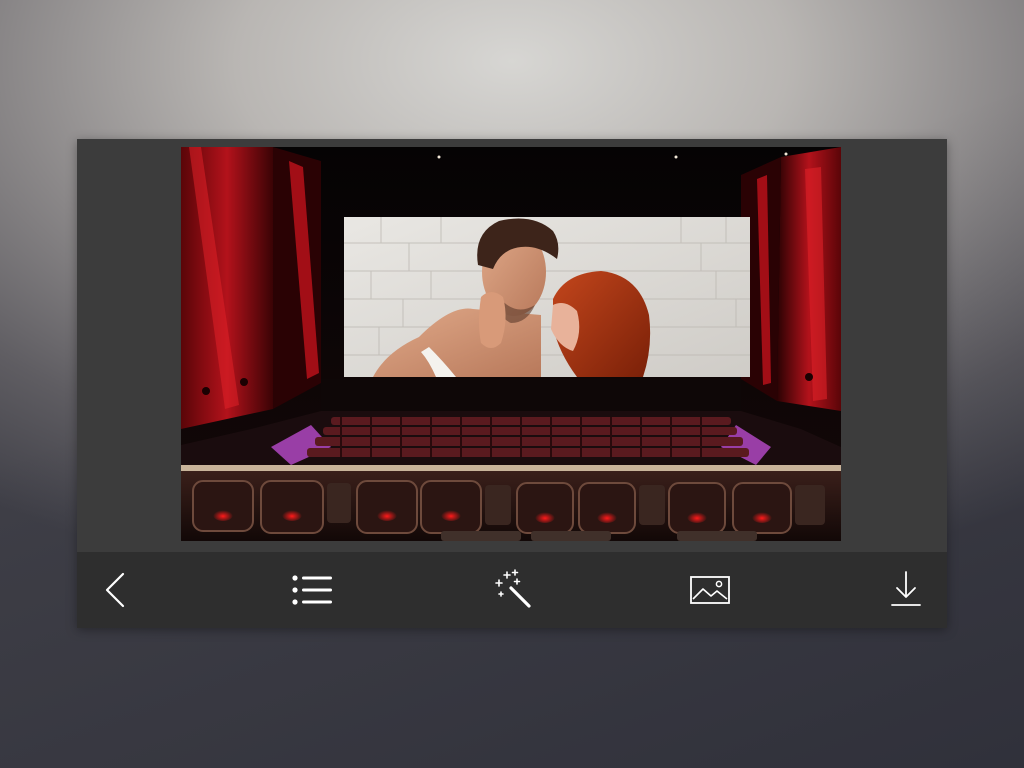 The width and height of the screenshot is (1024, 768). I want to click on magic-wand-icon, so click(513, 588).